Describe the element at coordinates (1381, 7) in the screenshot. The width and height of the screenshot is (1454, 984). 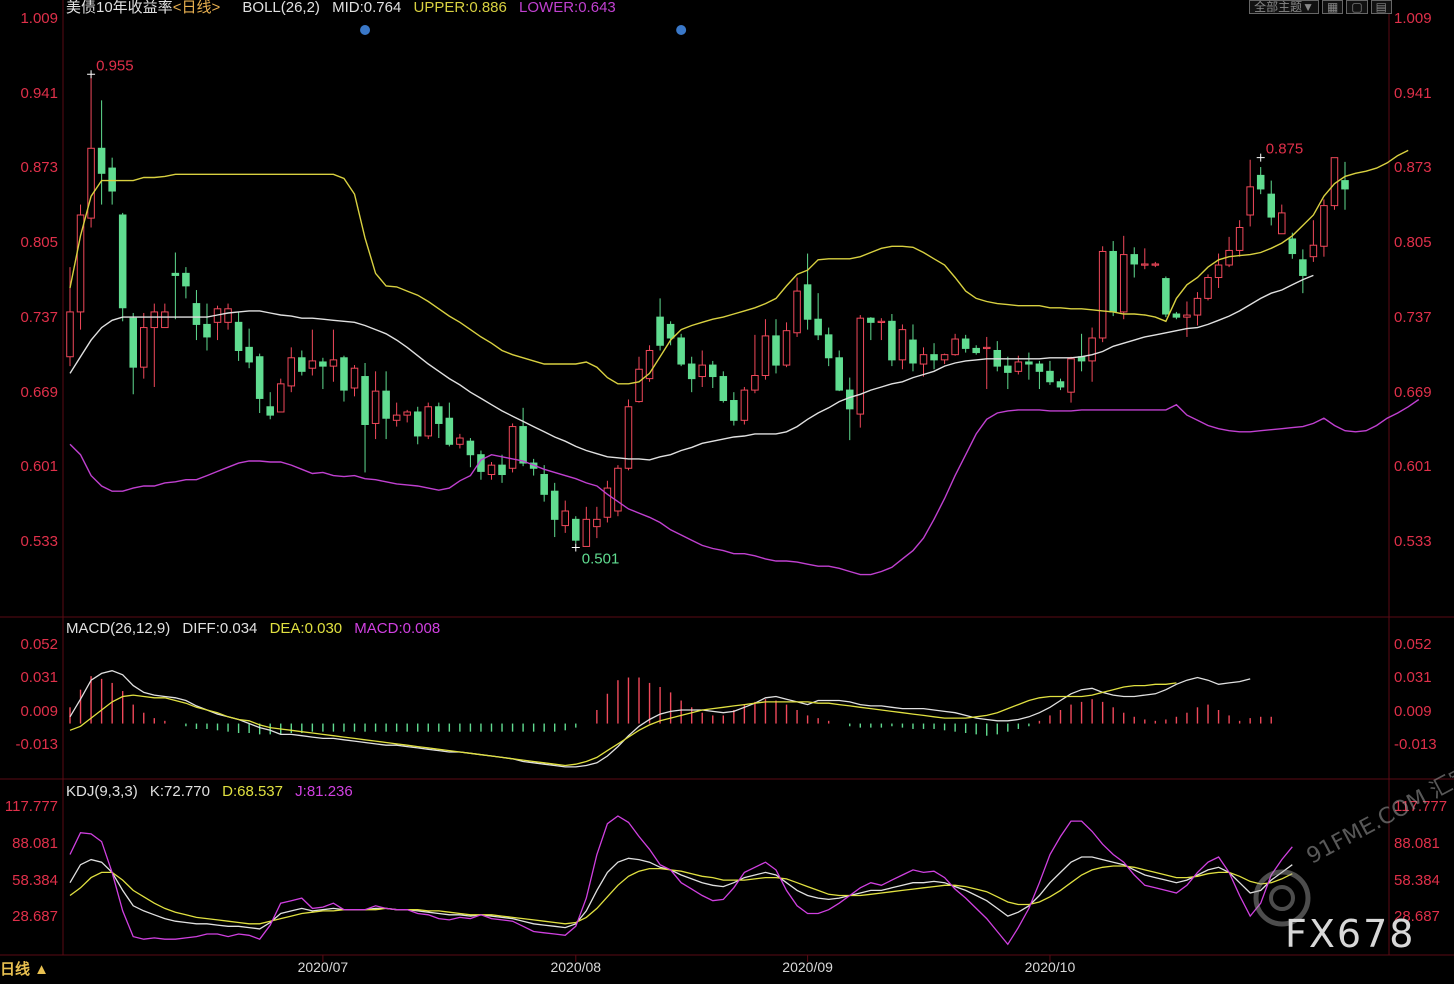
I see `layout-icon: ▤` at that location.